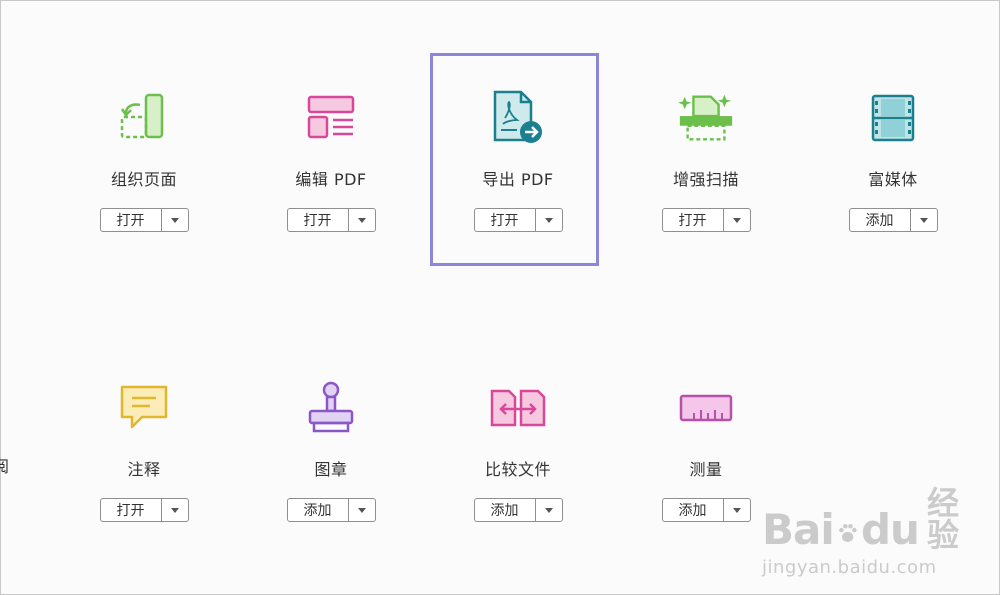 Image resolution: width=1000 pixels, height=595 pixels. I want to click on tool-comment: 注释 打开, so click(144, 483).